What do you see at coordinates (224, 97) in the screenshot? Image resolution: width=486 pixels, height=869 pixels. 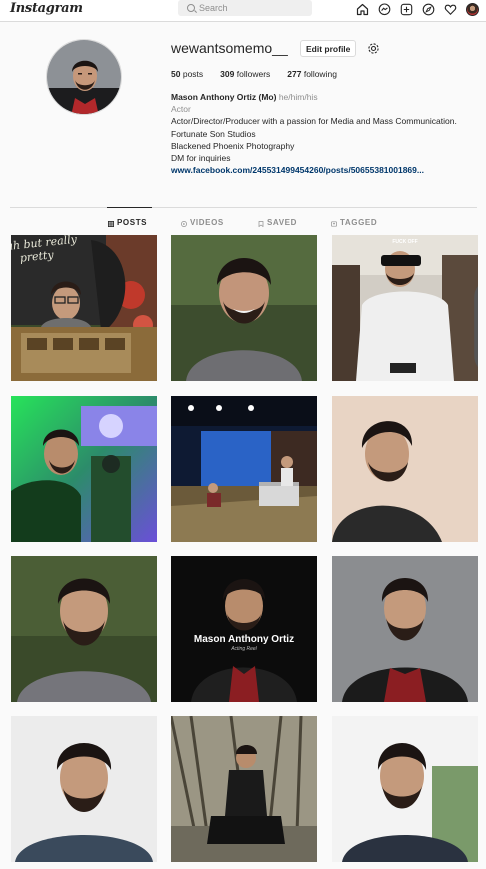 I see `profile-full-name: Mason Anthony Ortiz (Mo)` at bounding box center [224, 97].